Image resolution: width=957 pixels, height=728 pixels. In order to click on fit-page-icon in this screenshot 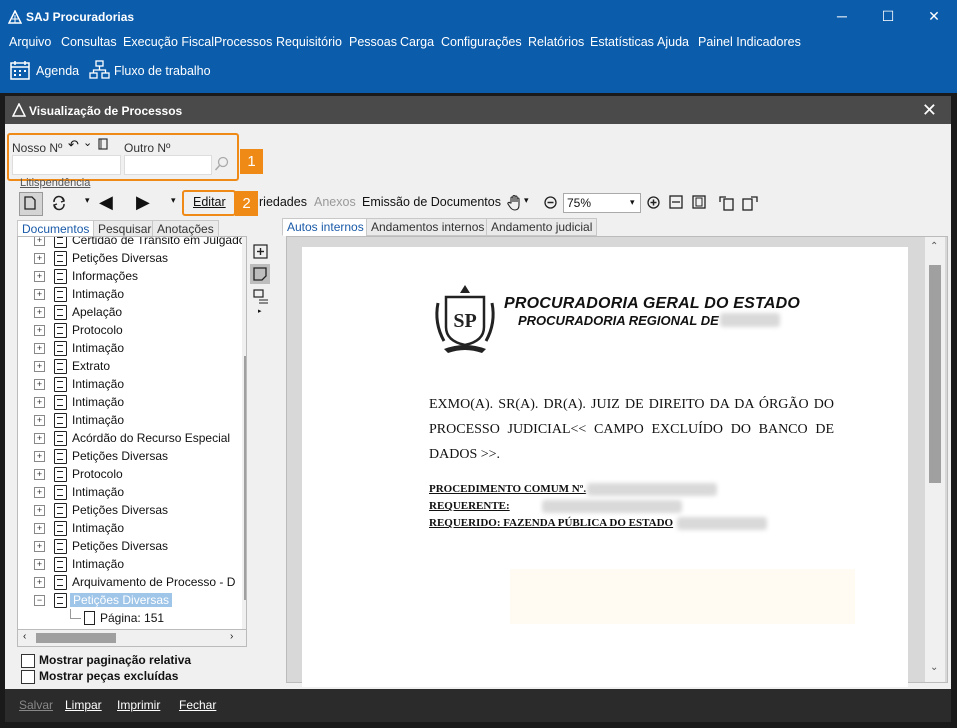, I will do `click(699, 202)`.